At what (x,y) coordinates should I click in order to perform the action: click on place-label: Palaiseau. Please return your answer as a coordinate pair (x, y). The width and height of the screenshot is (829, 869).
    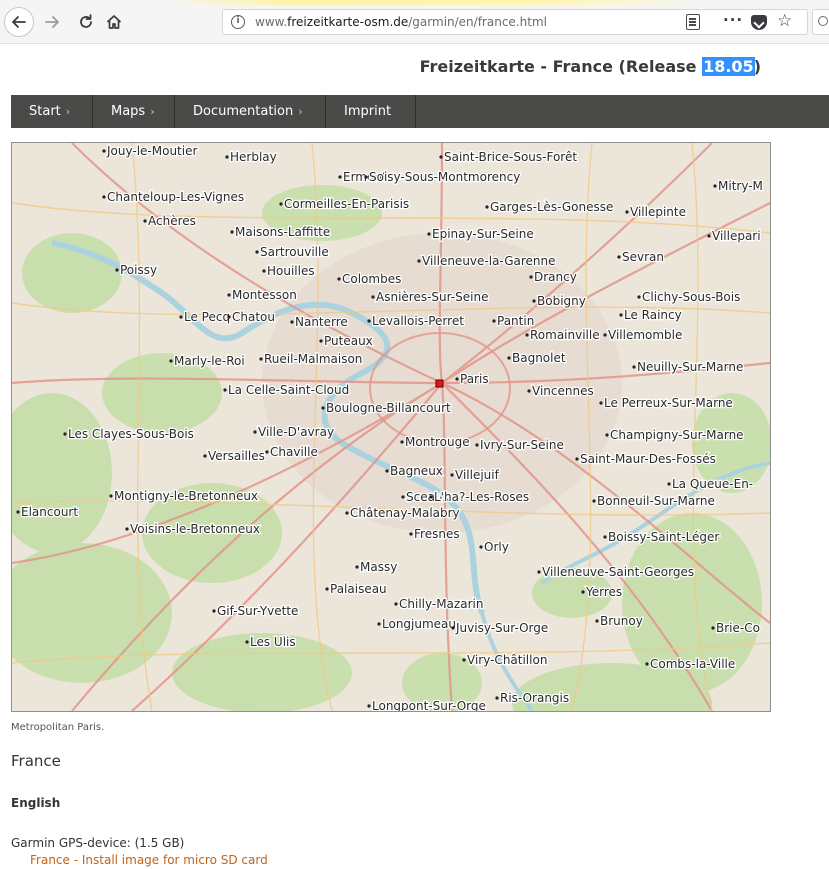
    Looking at the image, I should click on (358, 589).